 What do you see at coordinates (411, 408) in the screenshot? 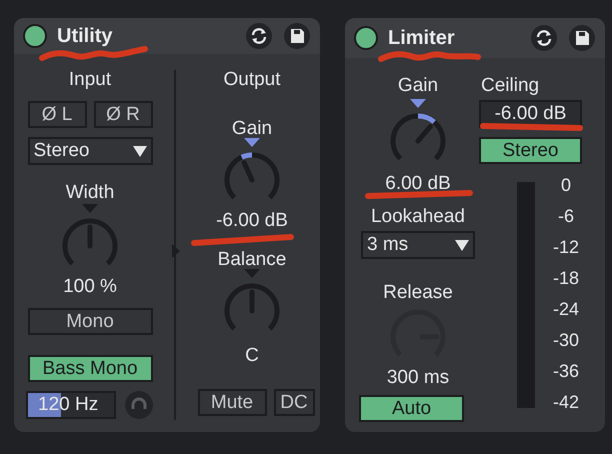
I see `toggle-button: Auto` at bounding box center [411, 408].